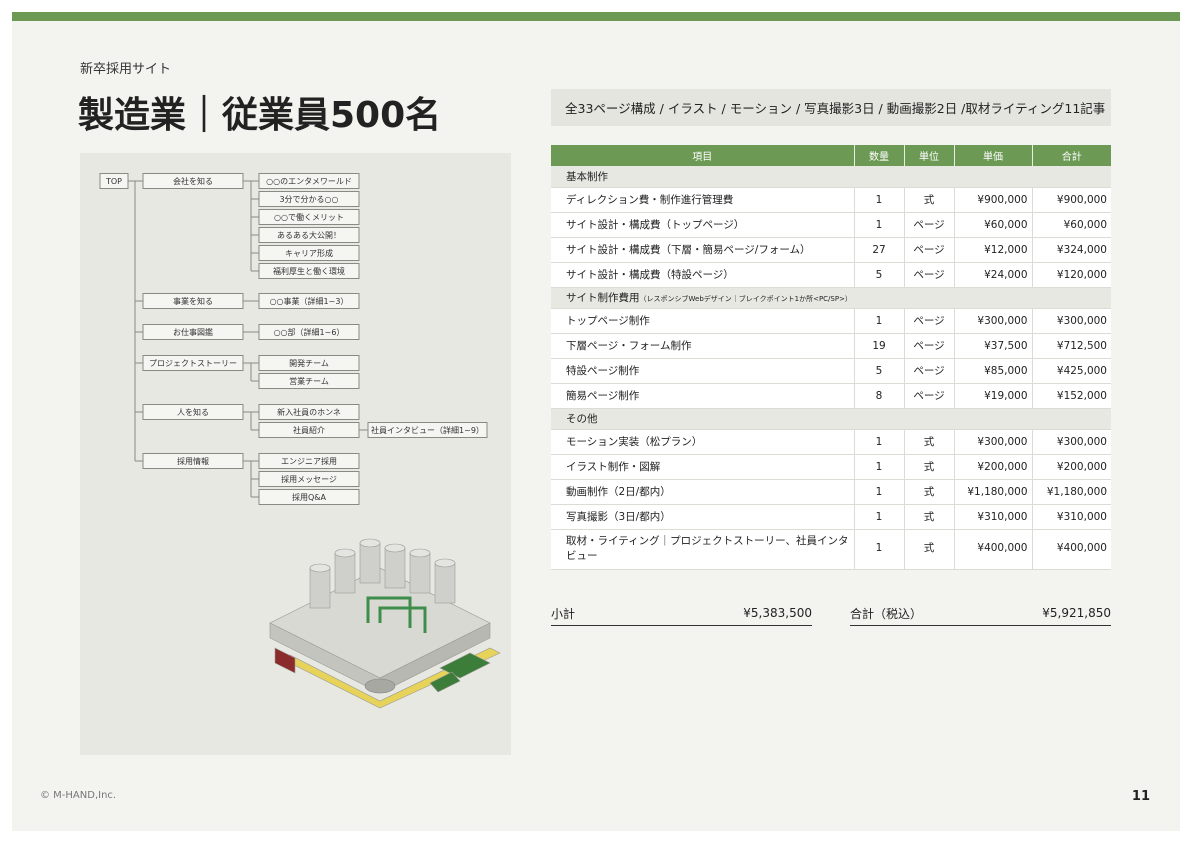 This screenshot has width=1191, height=842. What do you see at coordinates (831, 492) in the screenshot?
I see `table-row: 動画制作（2日/都内） 1 式 ¥1,180,000 ¥1,180,000` at bounding box center [831, 492].